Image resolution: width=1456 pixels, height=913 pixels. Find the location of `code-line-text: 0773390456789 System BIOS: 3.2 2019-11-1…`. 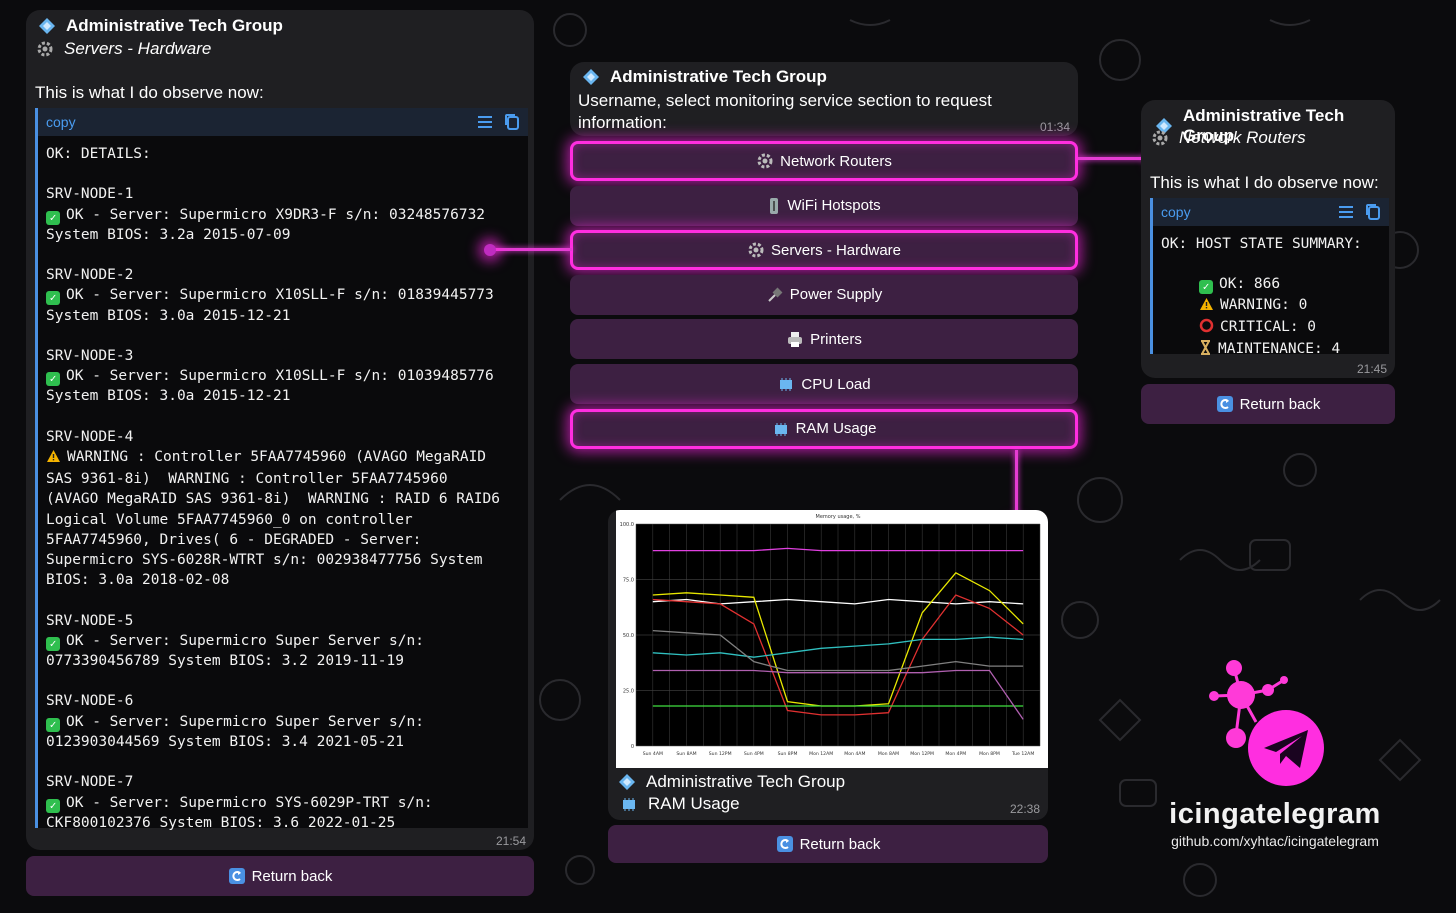

code-line-text: 0773390456789 System BIOS: 3.2 2019-11-1… is located at coordinates (225, 661).